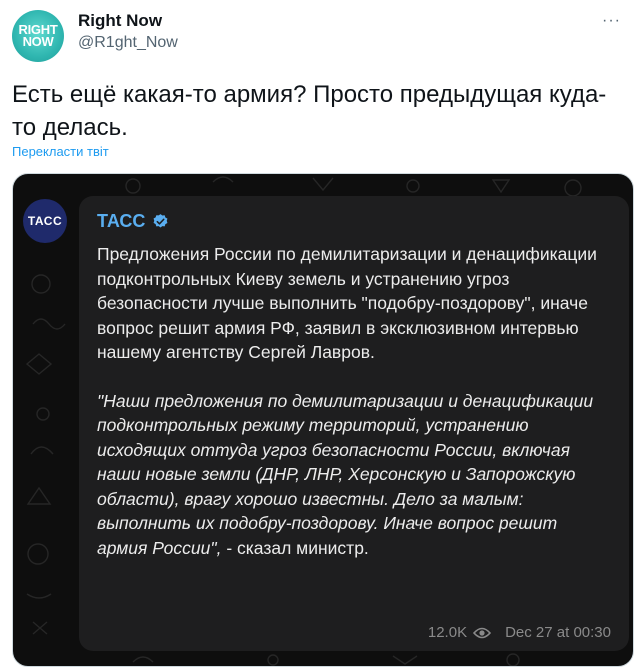 This screenshot has width=637, height=672. I want to click on avatar-text-line2: NOW, so click(38, 41).